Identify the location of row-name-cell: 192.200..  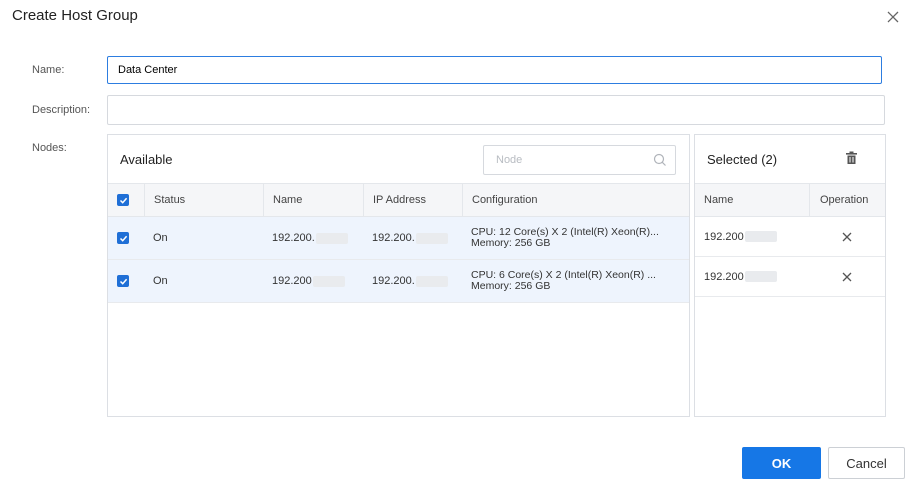
(313, 238).